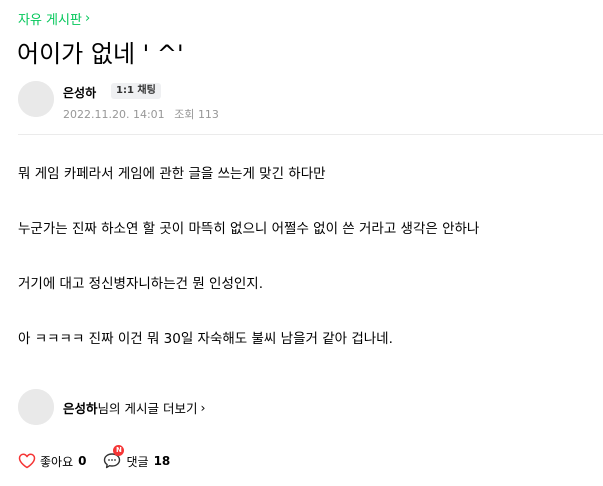  Describe the element at coordinates (141, 284) in the screenshot. I see `content-paragraph: 거기에 대고 정신병자니하는건 뭔 인성인지.` at that location.